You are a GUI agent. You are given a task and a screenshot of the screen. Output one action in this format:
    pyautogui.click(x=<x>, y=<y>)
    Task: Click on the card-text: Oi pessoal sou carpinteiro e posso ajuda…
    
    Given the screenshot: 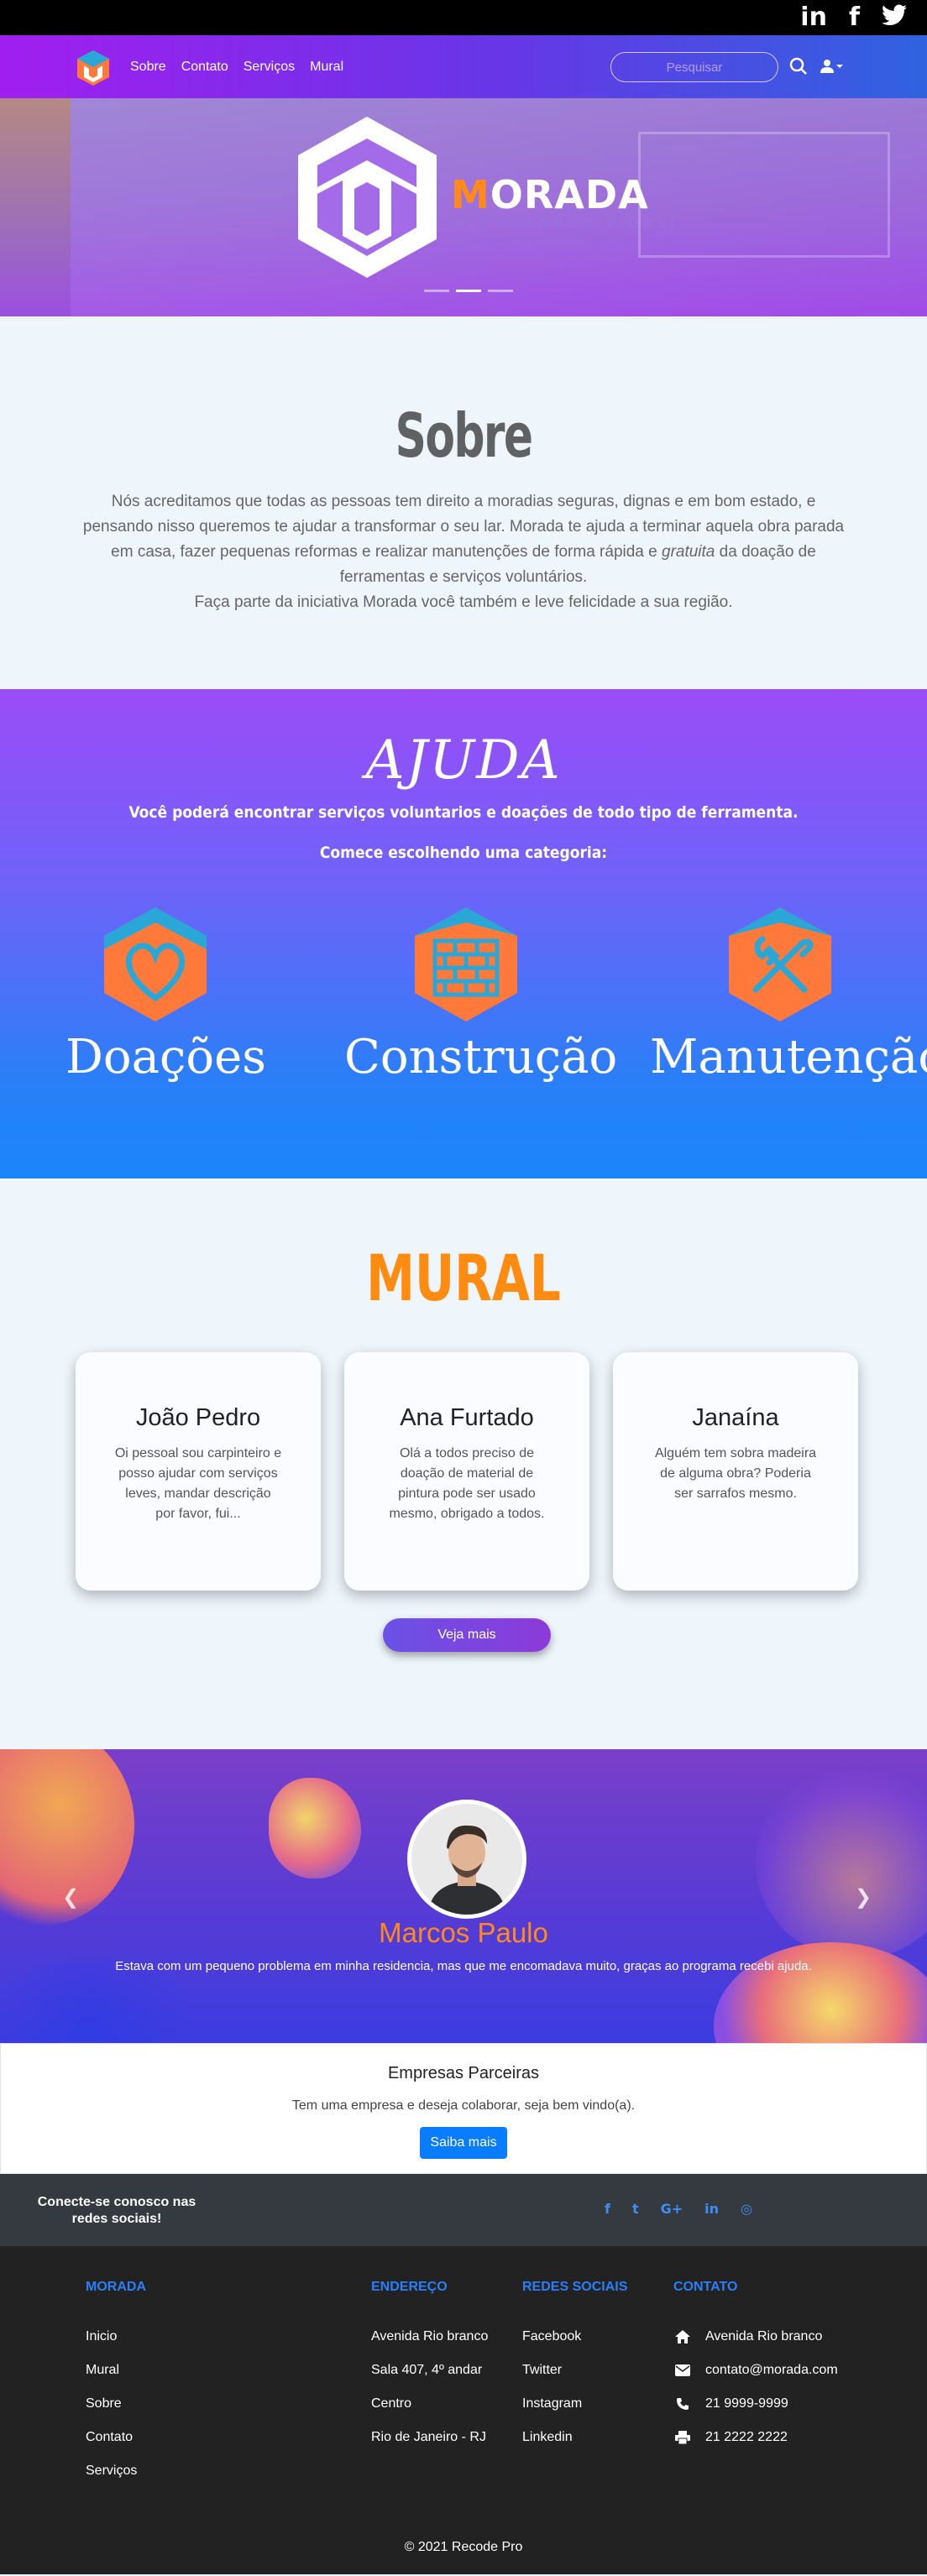 What is the action you would take?
    pyautogui.click(x=198, y=1483)
    